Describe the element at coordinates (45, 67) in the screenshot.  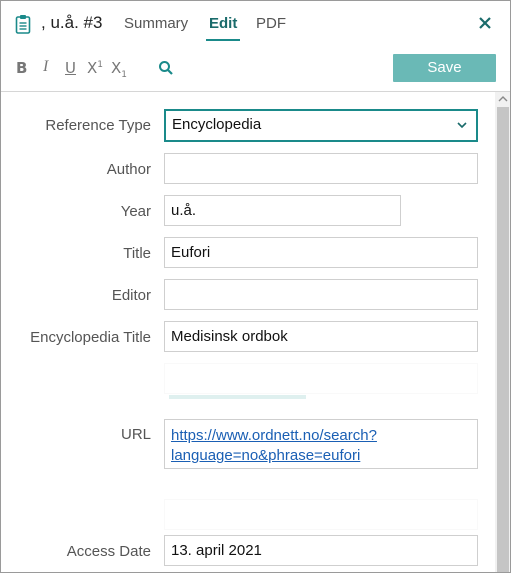
I see `italic-button: I` at that location.